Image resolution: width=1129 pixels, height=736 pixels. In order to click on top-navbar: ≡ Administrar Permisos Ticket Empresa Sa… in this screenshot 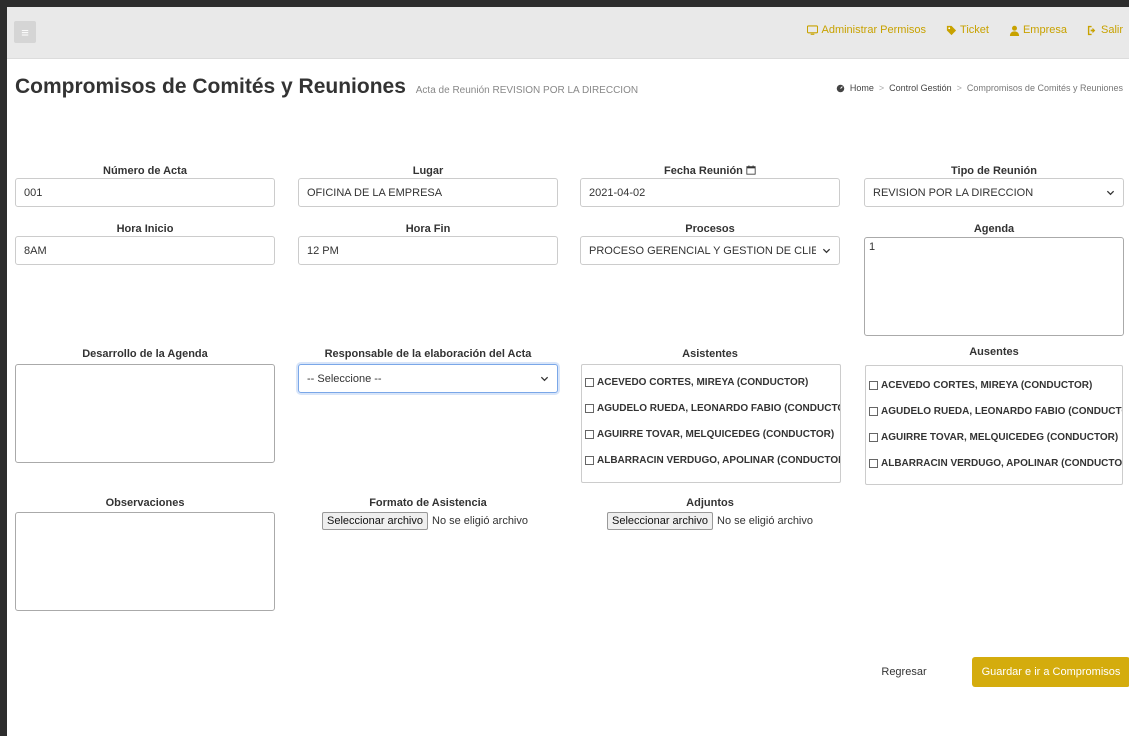, I will do `click(568, 33)`.